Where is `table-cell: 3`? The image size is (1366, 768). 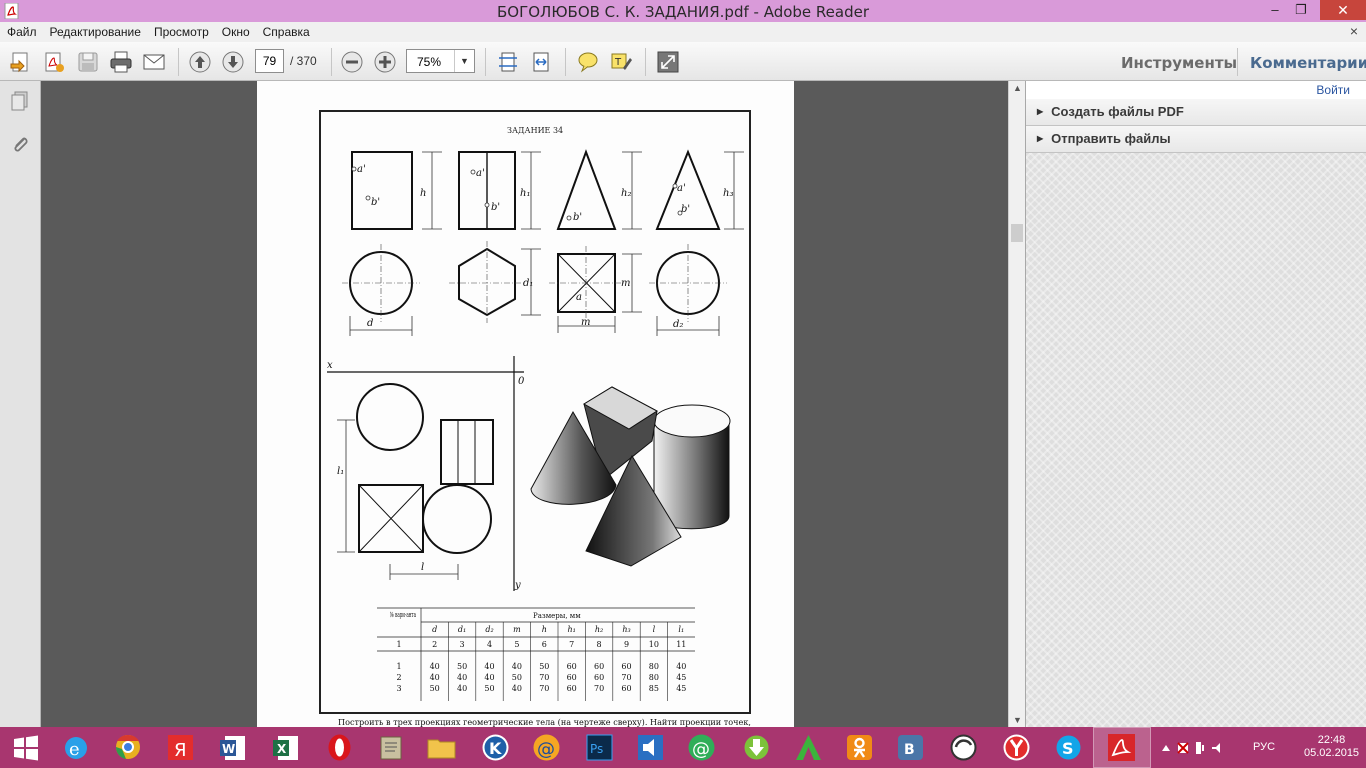 table-cell: 3 is located at coordinates (398, 688).